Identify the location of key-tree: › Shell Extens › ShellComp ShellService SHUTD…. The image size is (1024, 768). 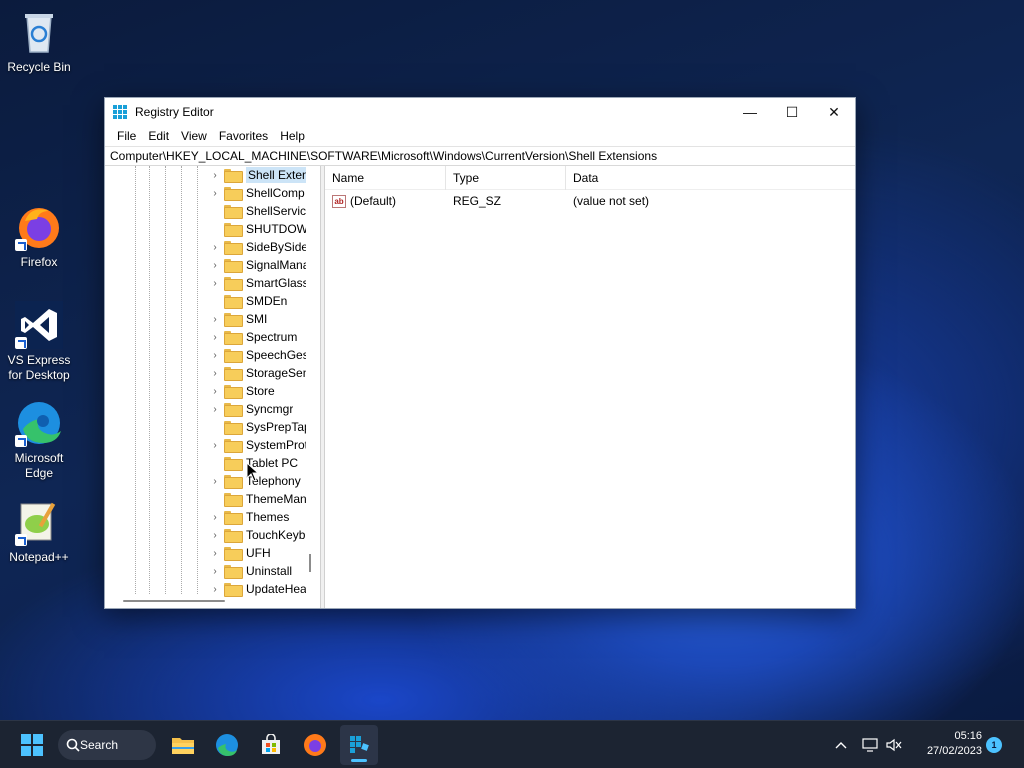
(212, 387).